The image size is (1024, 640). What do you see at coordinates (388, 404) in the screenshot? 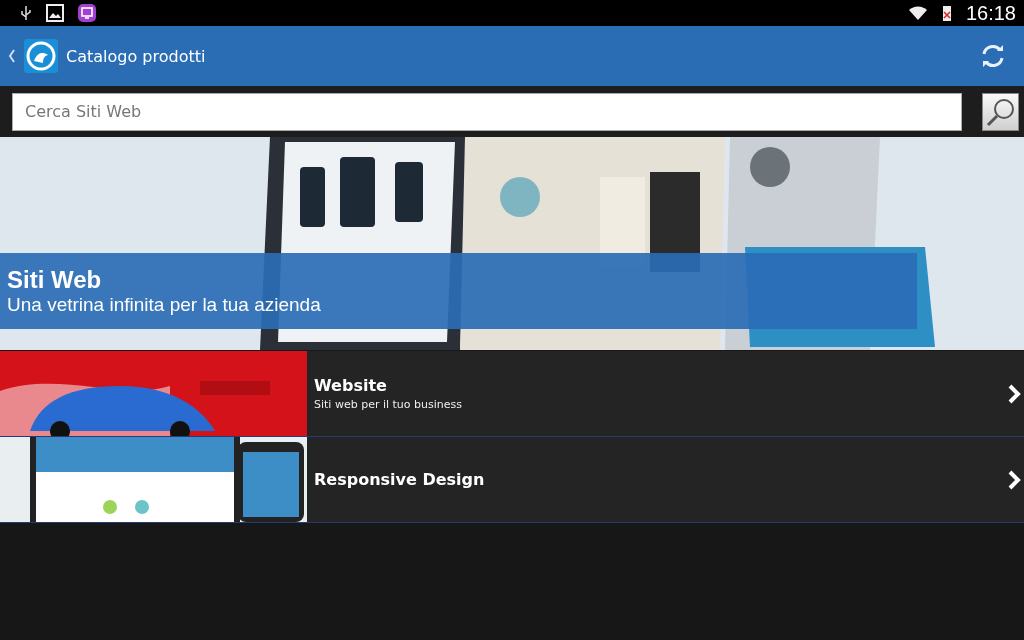
I see `item-subtitle: Siti web per il tuo business` at bounding box center [388, 404].